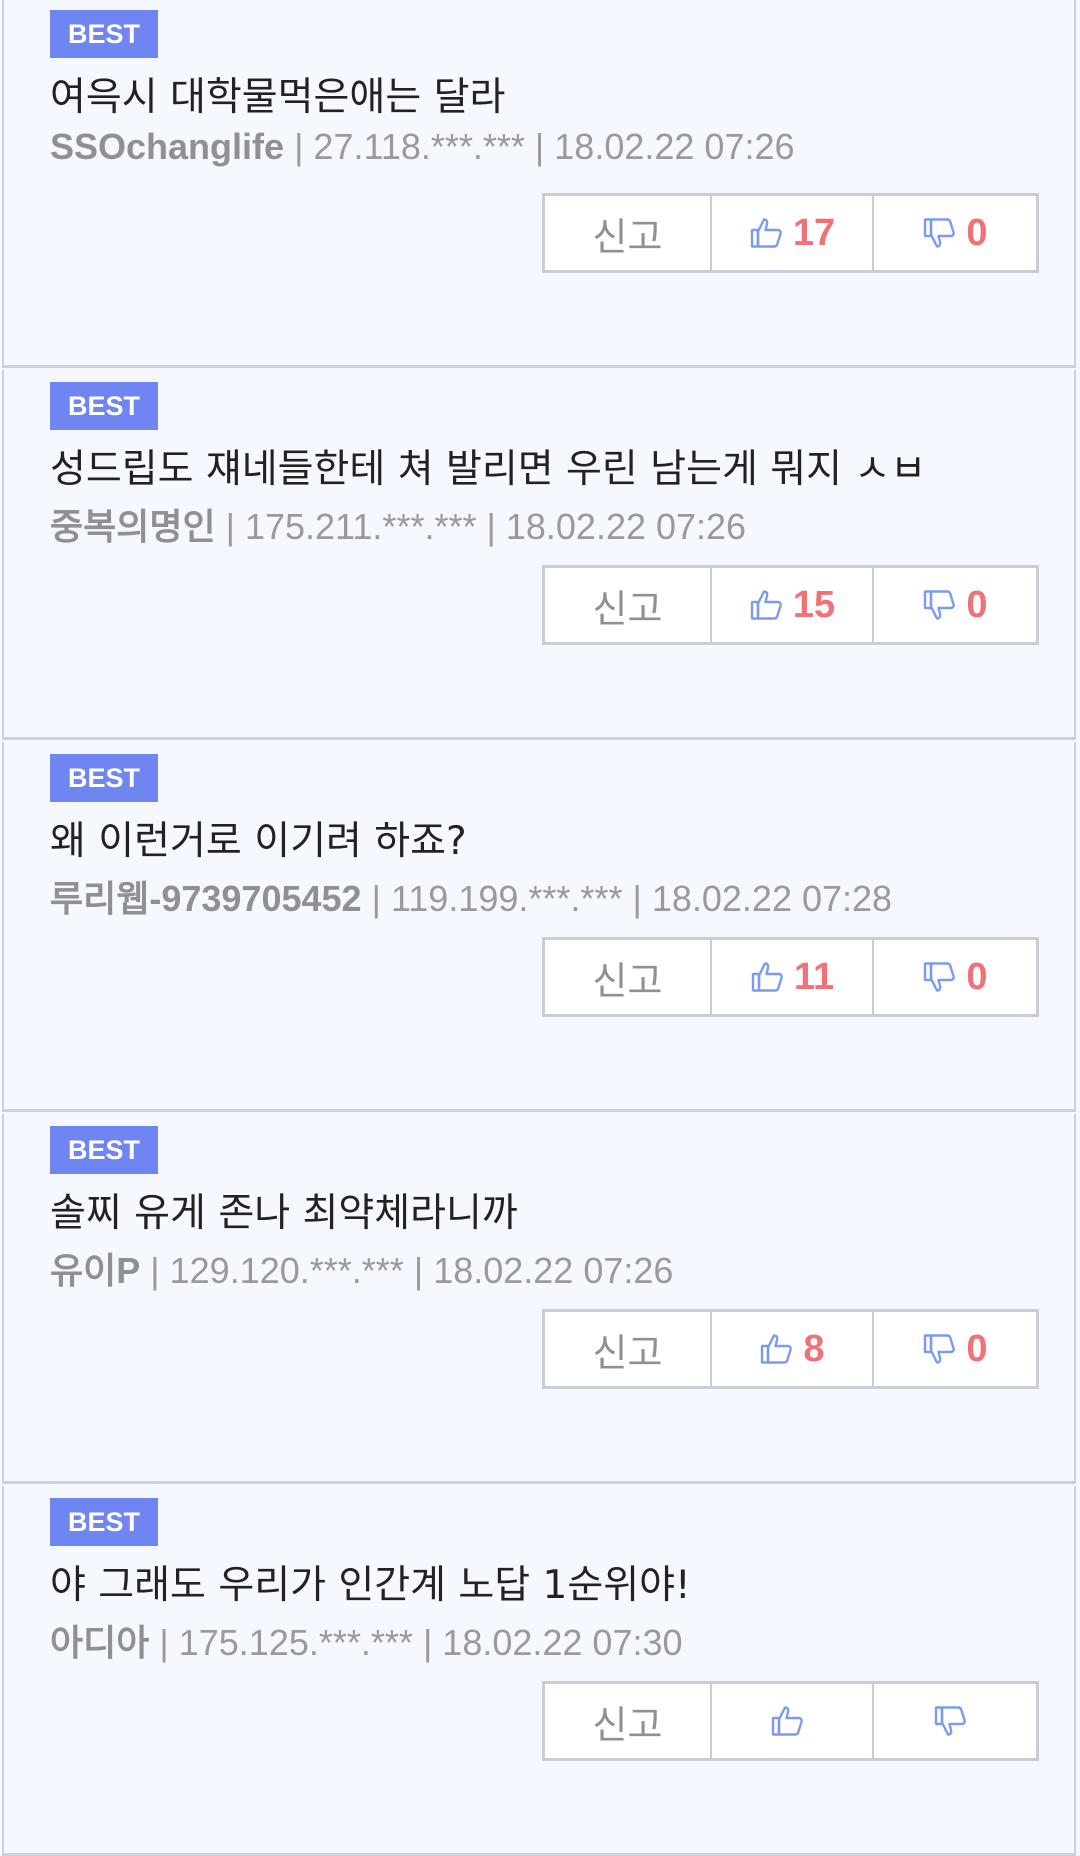  What do you see at coordinates (99, 1642) in the screenshot?
I see `comment-author: 아디아` at bounding box center [99, 1642].